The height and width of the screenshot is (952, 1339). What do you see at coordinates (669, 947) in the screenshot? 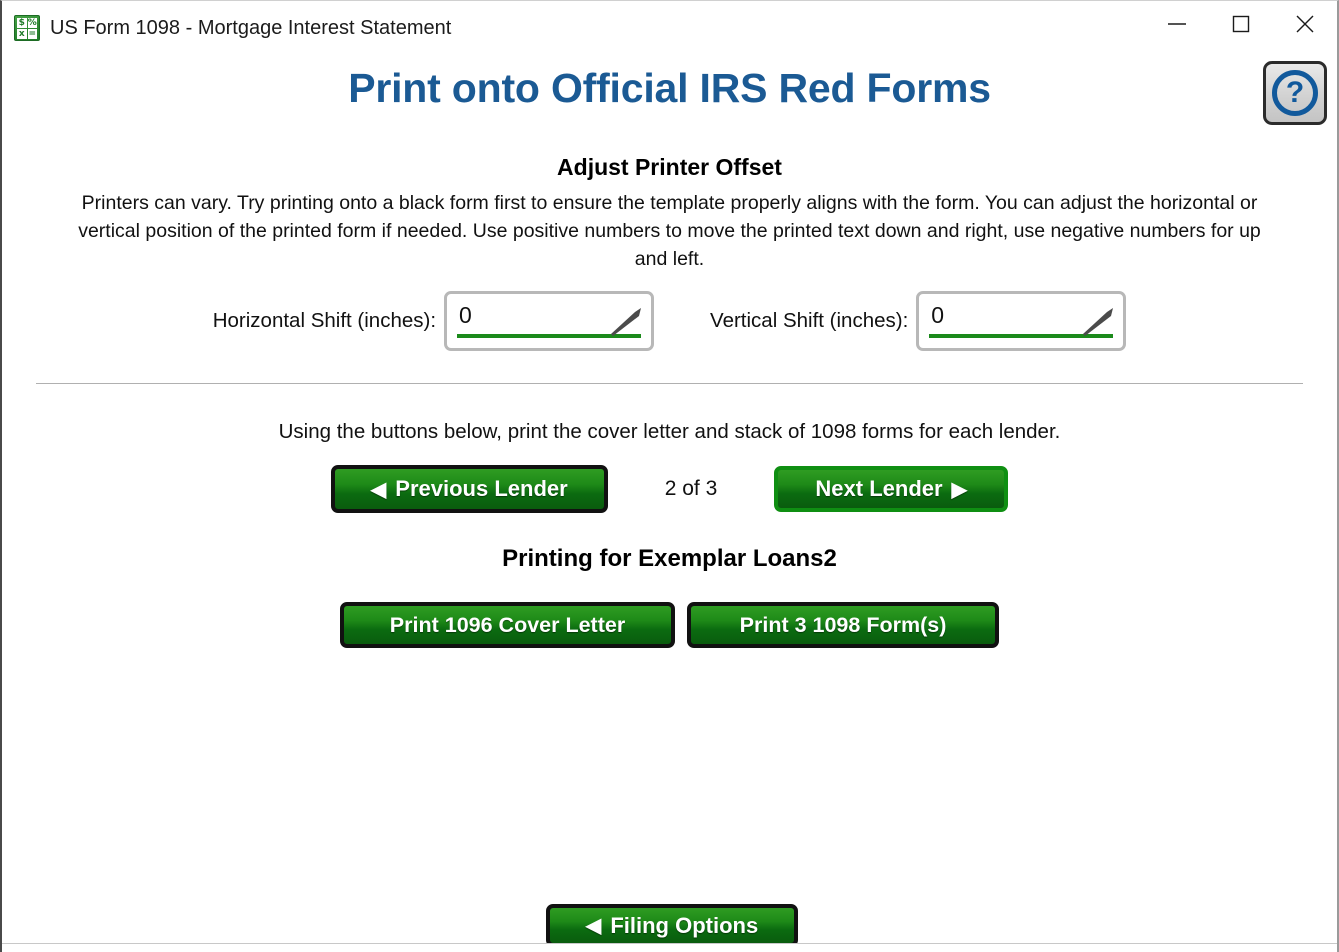
I see `status-bar` at bounding box center [669, 947].